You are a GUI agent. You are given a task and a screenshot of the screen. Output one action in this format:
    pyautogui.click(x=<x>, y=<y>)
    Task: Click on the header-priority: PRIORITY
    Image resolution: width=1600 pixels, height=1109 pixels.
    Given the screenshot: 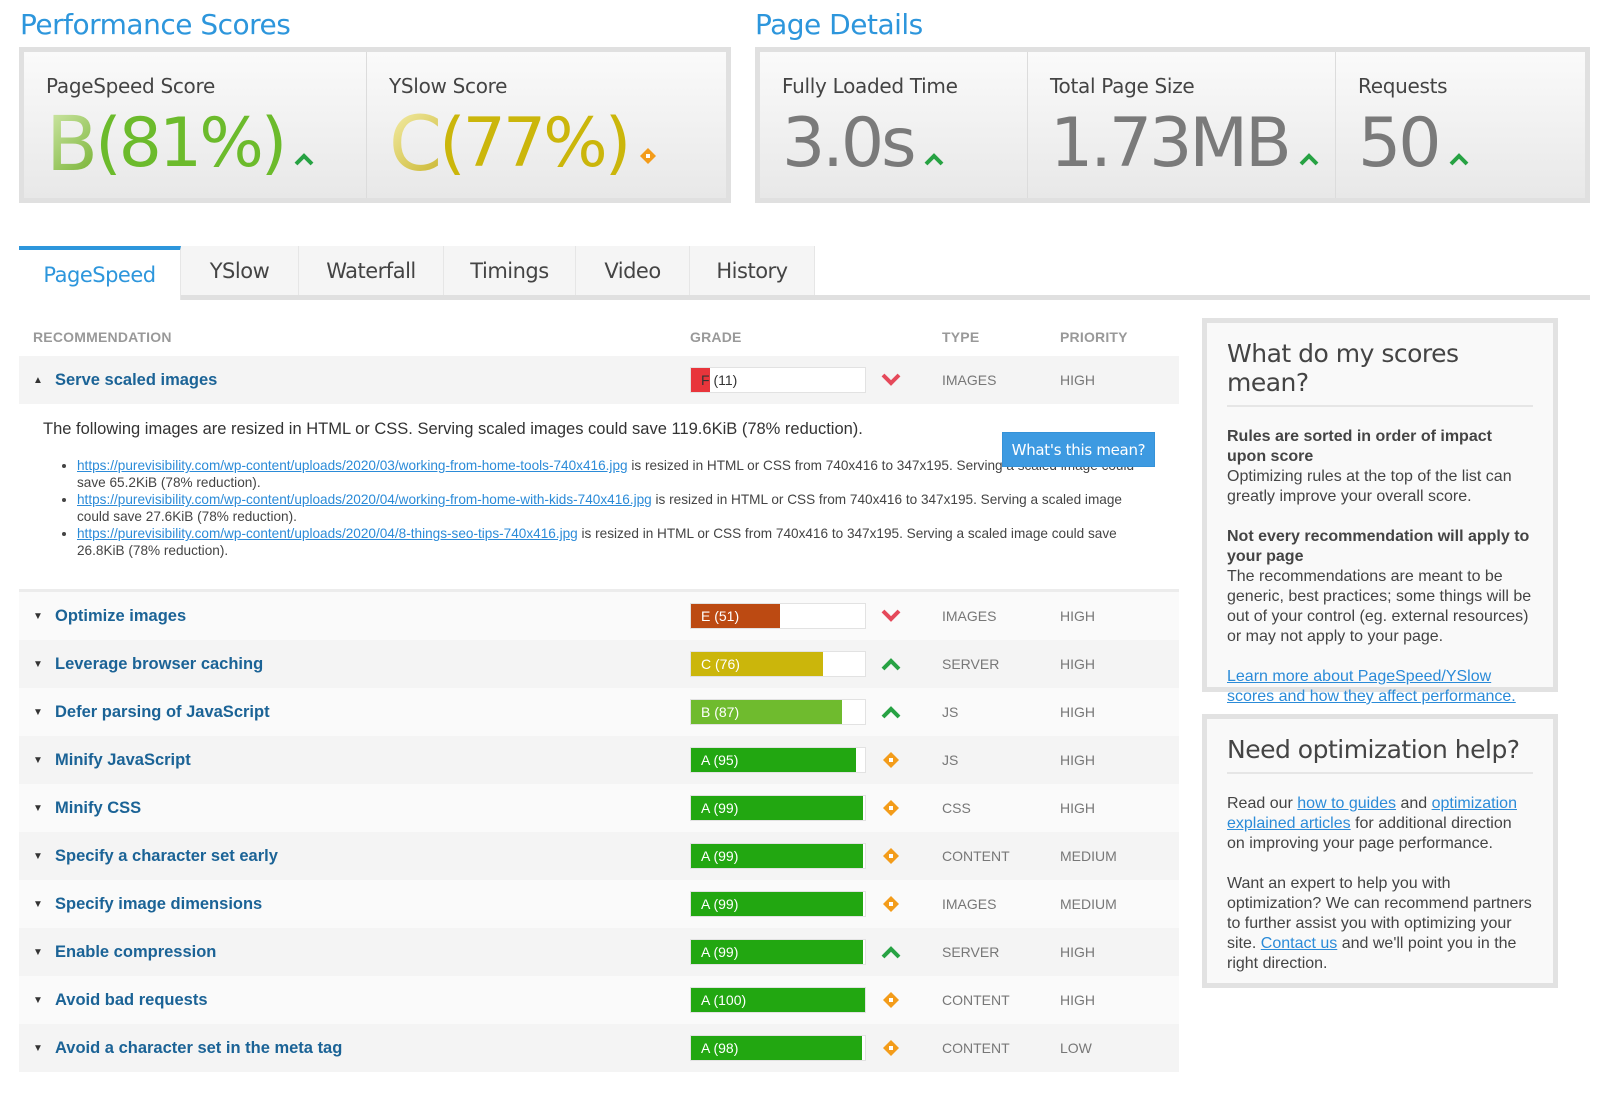 What is the action you would take?
    pyautogui.click(x=1094, y=337)
    